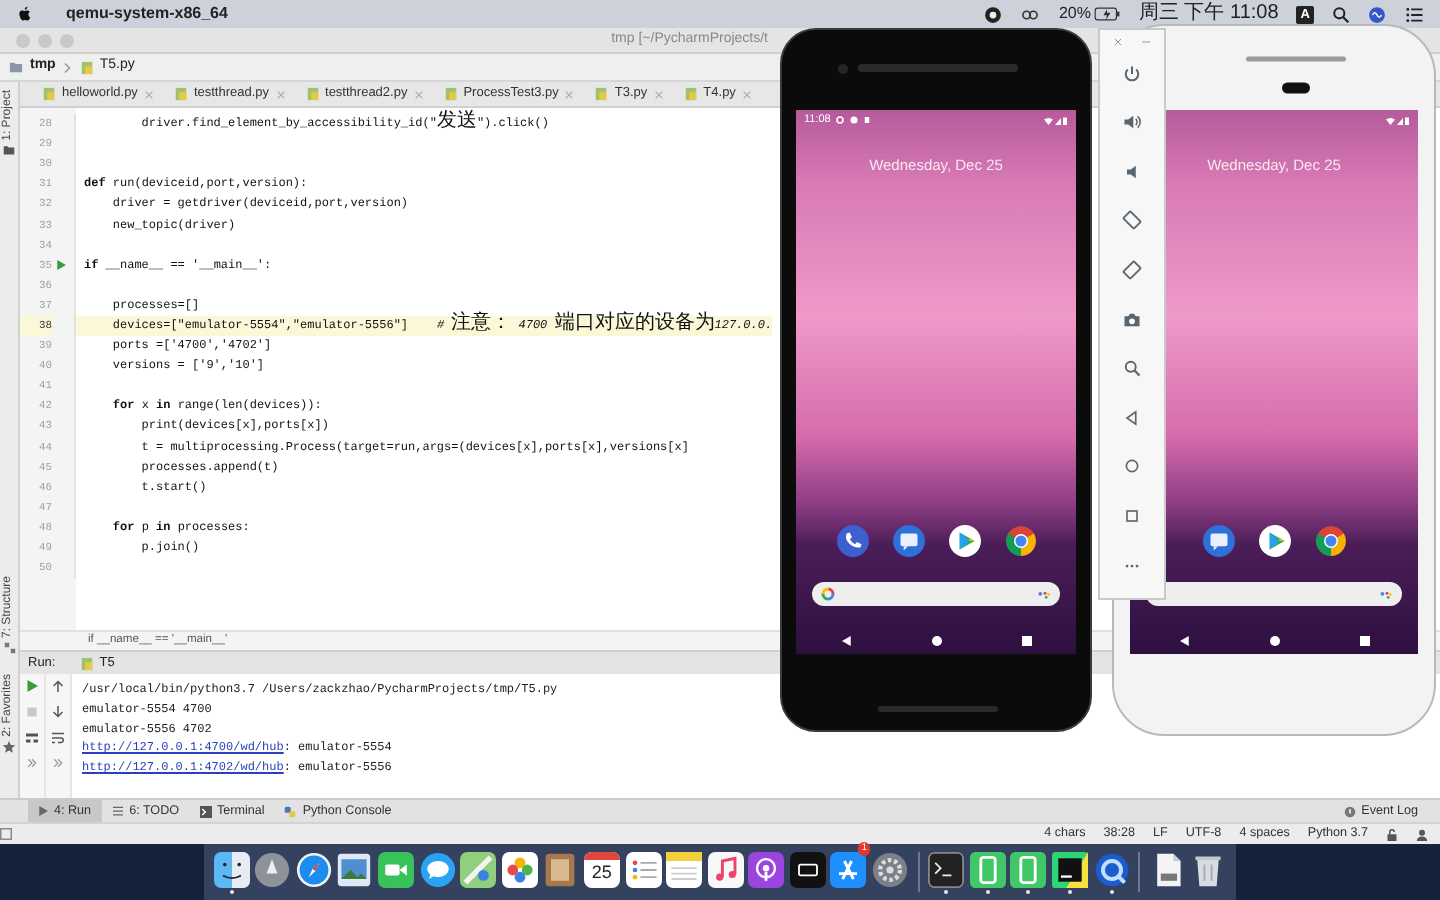  What do you see at coordinates (807, 869) in the screenshot?
I see `tv-icon` at bounding box center [807, 869].